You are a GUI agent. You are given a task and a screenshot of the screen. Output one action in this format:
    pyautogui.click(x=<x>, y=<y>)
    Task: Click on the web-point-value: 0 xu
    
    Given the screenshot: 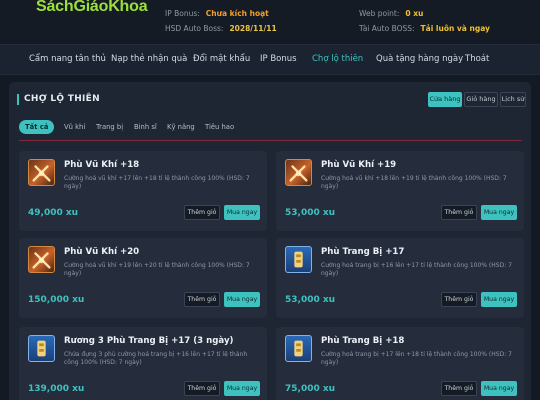 What is the action you would take?
    pyautogui.click(x=414, y=13)
    